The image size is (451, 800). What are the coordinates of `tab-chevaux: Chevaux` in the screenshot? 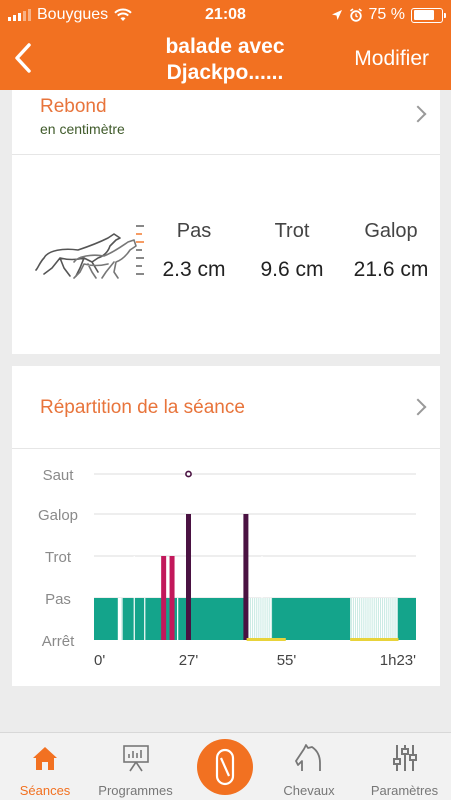 It's located at (309, 766).